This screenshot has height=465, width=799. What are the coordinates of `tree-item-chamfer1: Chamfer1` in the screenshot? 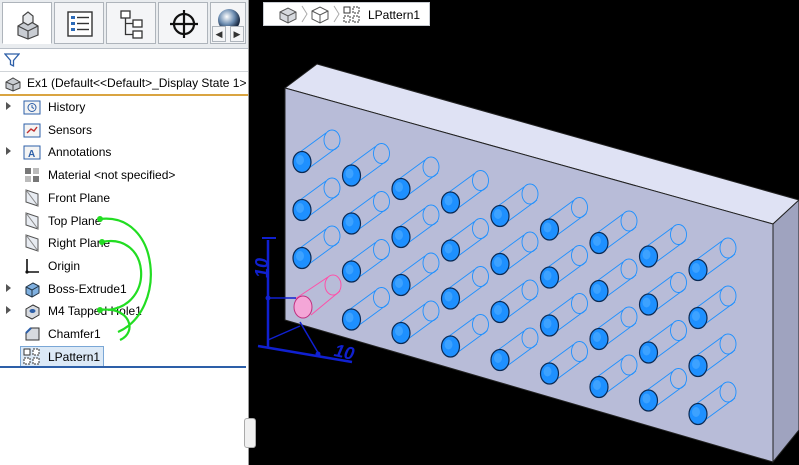 It's located at (124, 334).